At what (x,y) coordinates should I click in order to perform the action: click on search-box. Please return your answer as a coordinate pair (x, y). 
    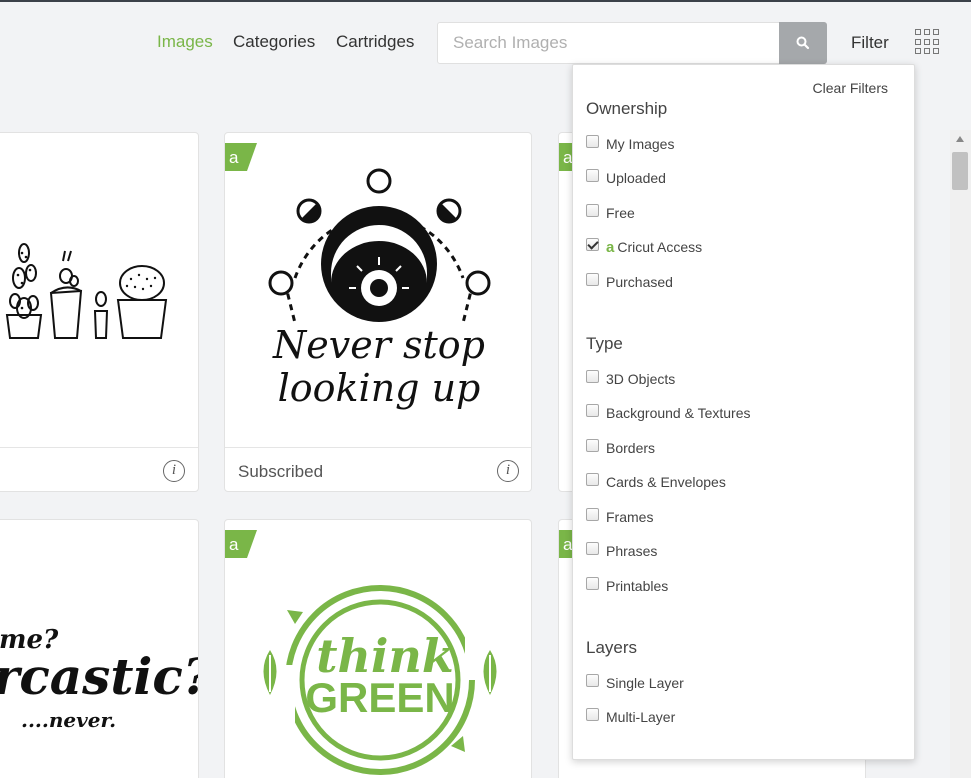
    Looking at the image, I should click on (632, 43).